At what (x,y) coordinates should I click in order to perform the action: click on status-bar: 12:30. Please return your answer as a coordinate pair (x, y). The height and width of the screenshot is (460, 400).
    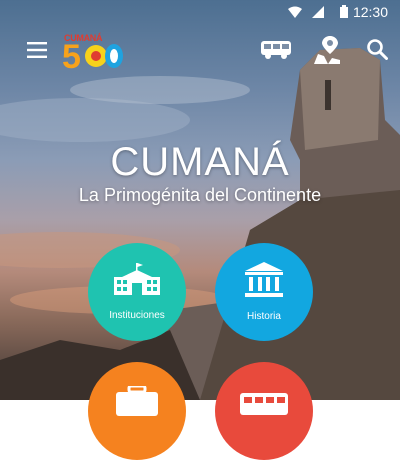
    Looking at the image, I should click on (200, 12).